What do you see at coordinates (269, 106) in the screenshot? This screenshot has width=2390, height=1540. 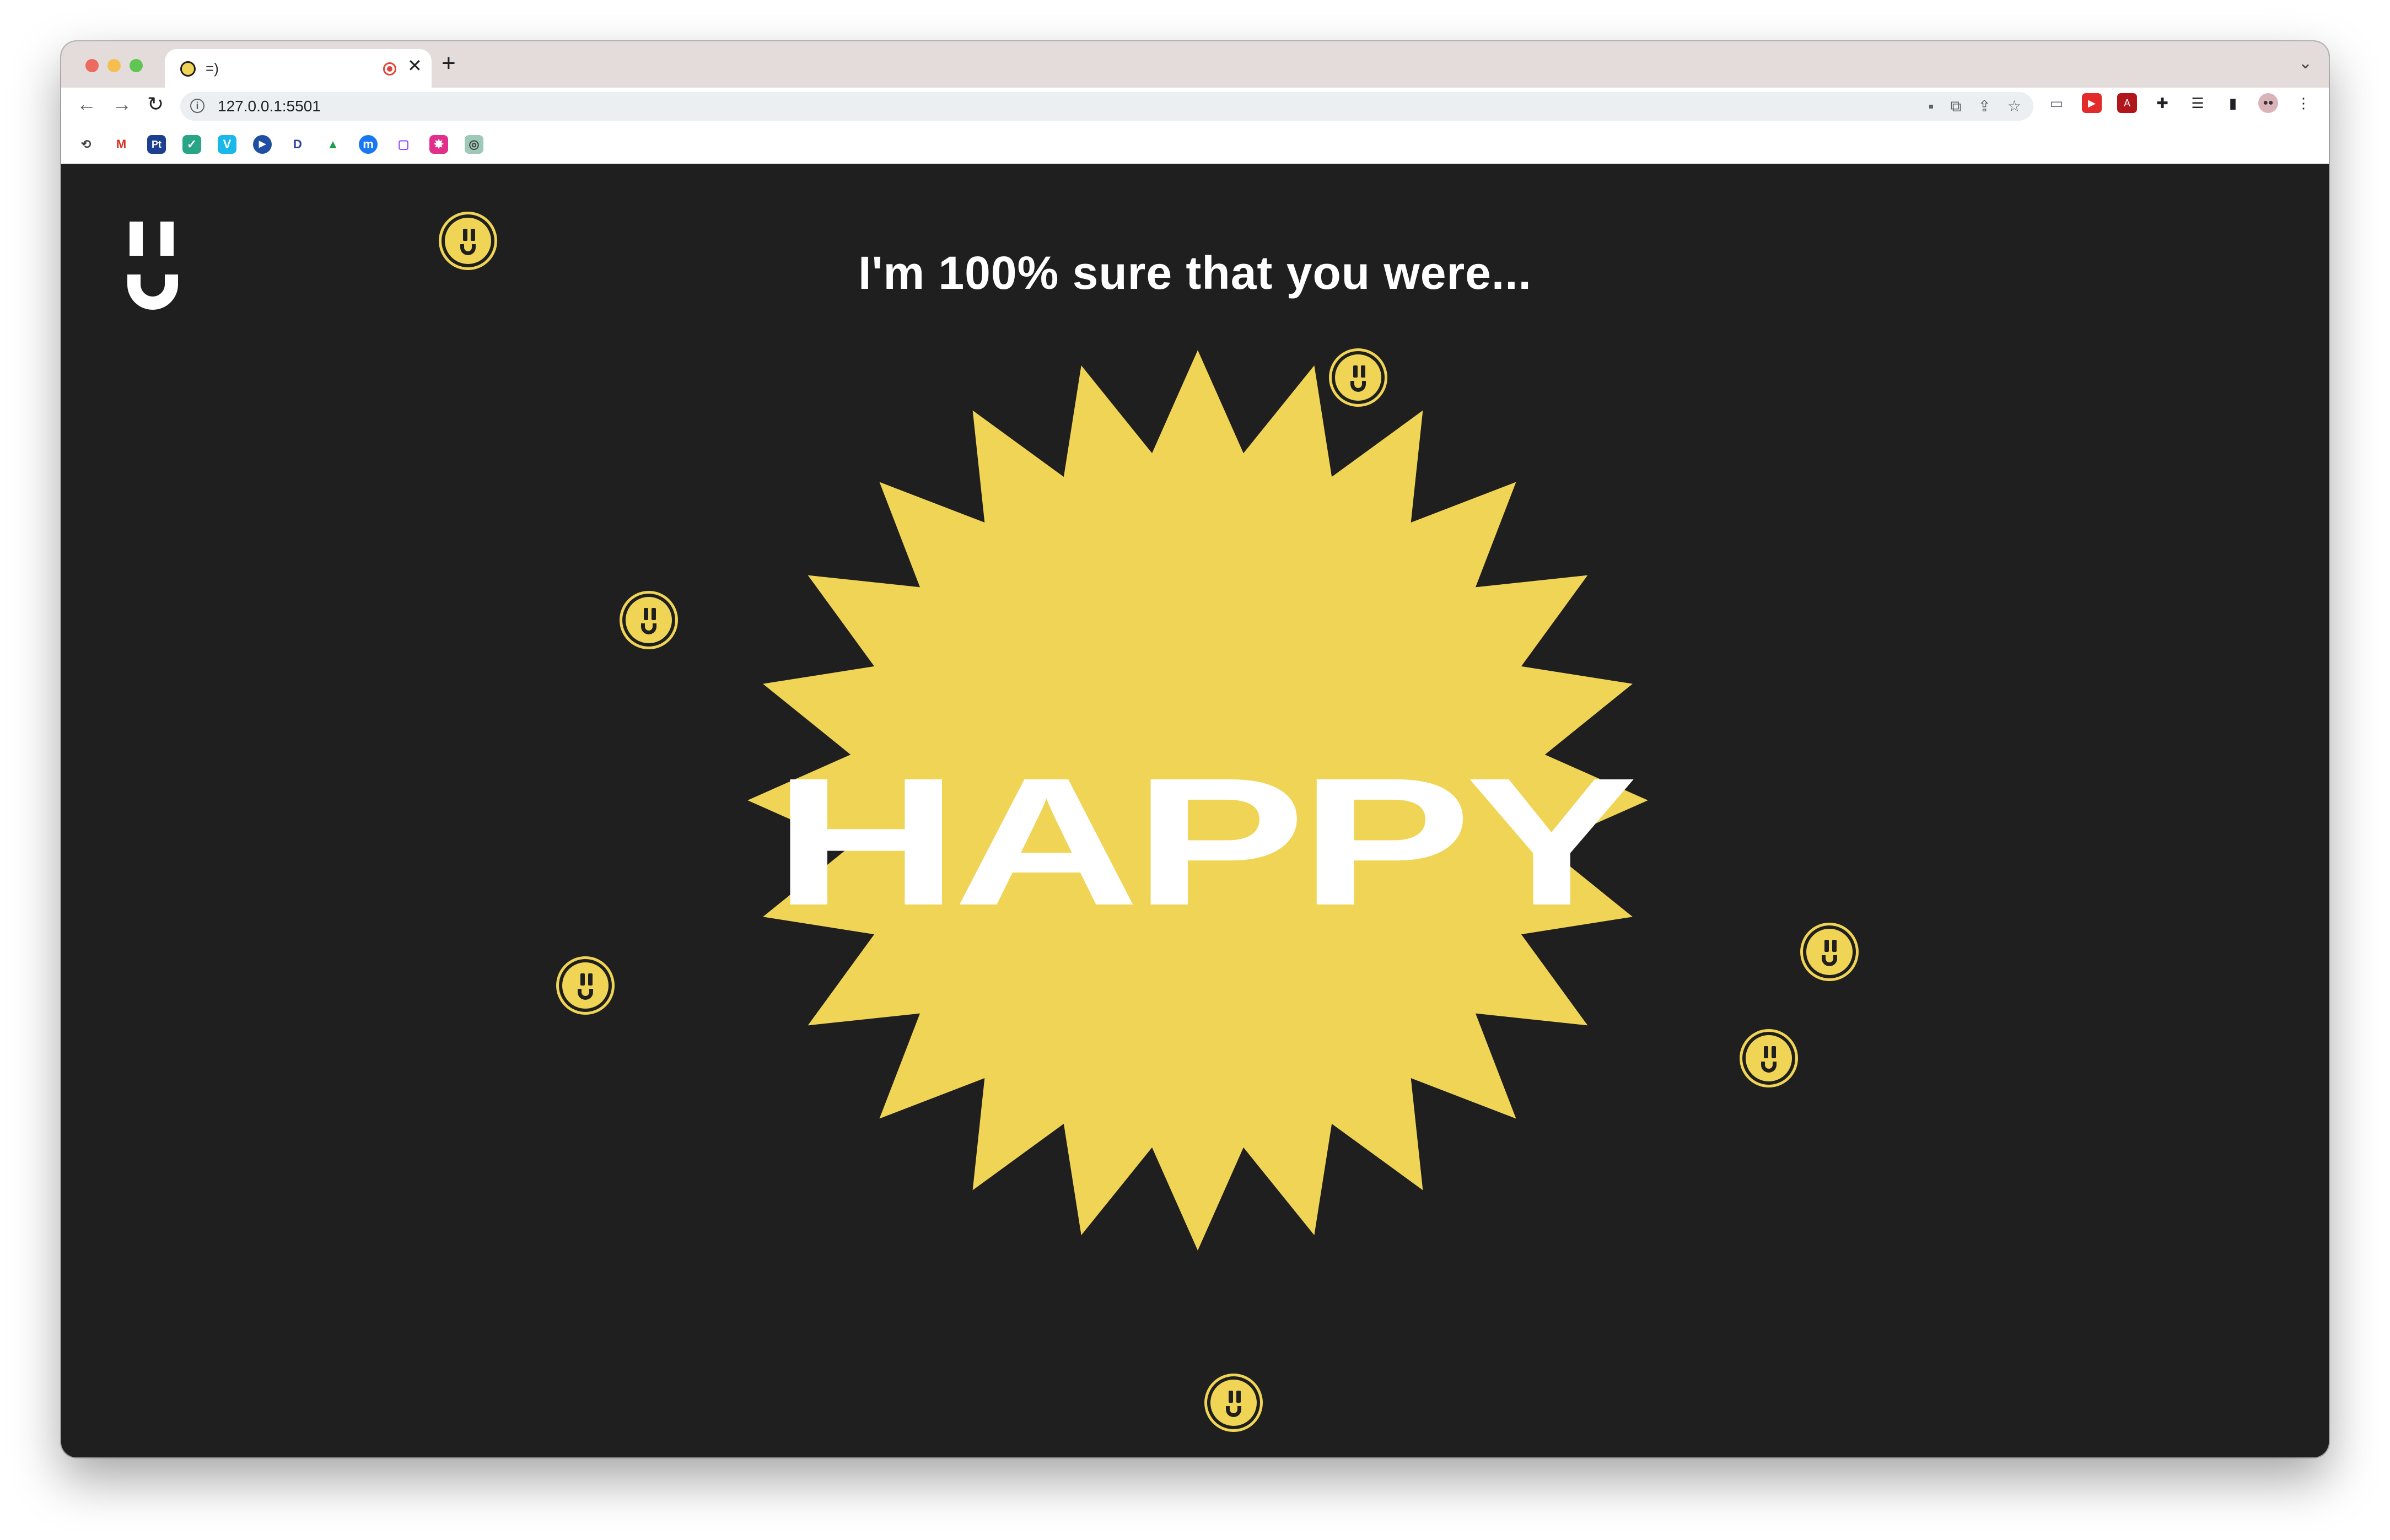 I see `url-text: 127.0.0.1:5501` at bounding box center [269, 106].